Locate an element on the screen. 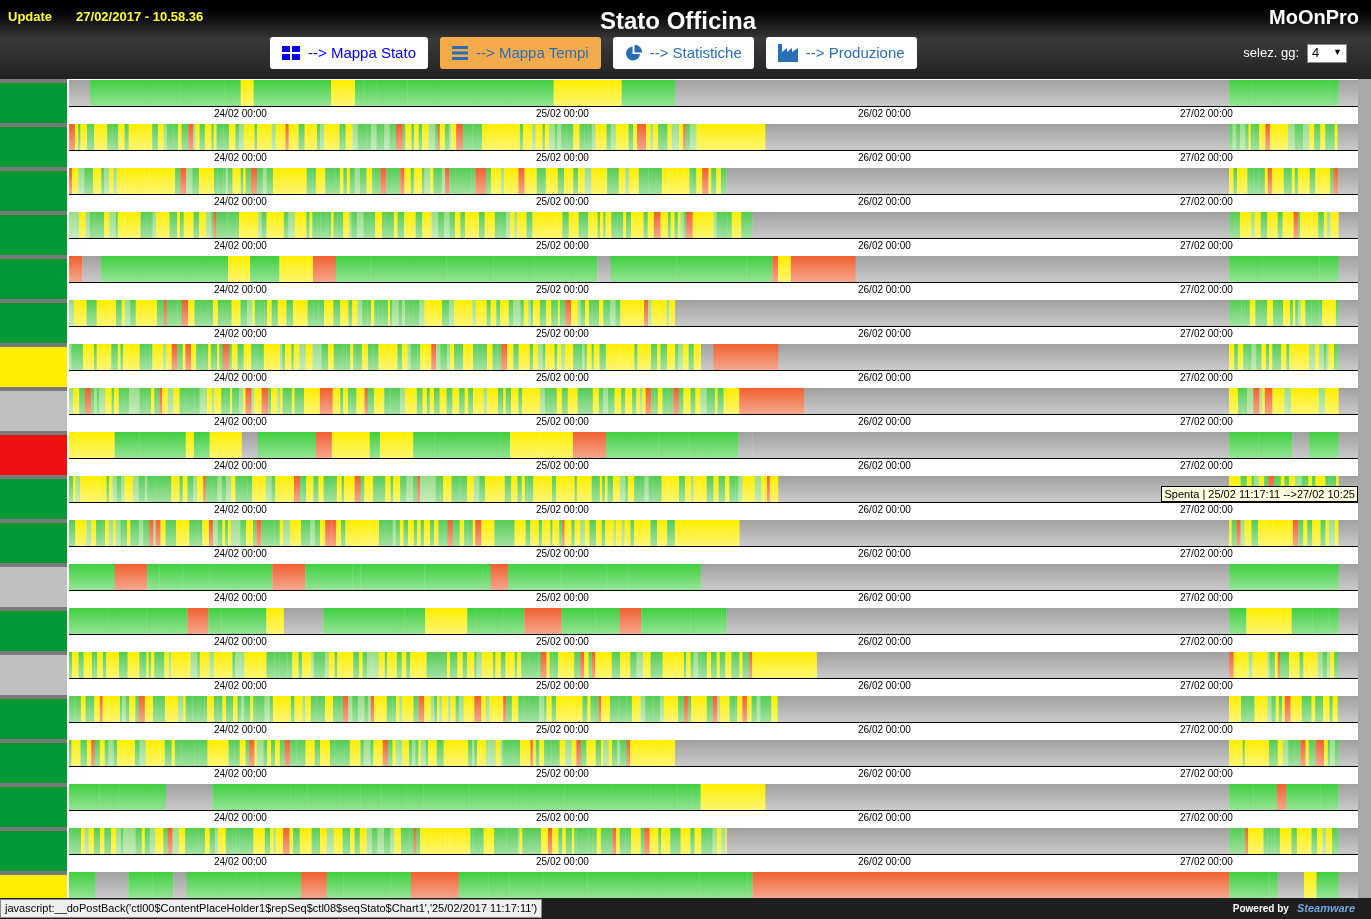  caret-icon: ▼ is located at coordinates (1337, 53).